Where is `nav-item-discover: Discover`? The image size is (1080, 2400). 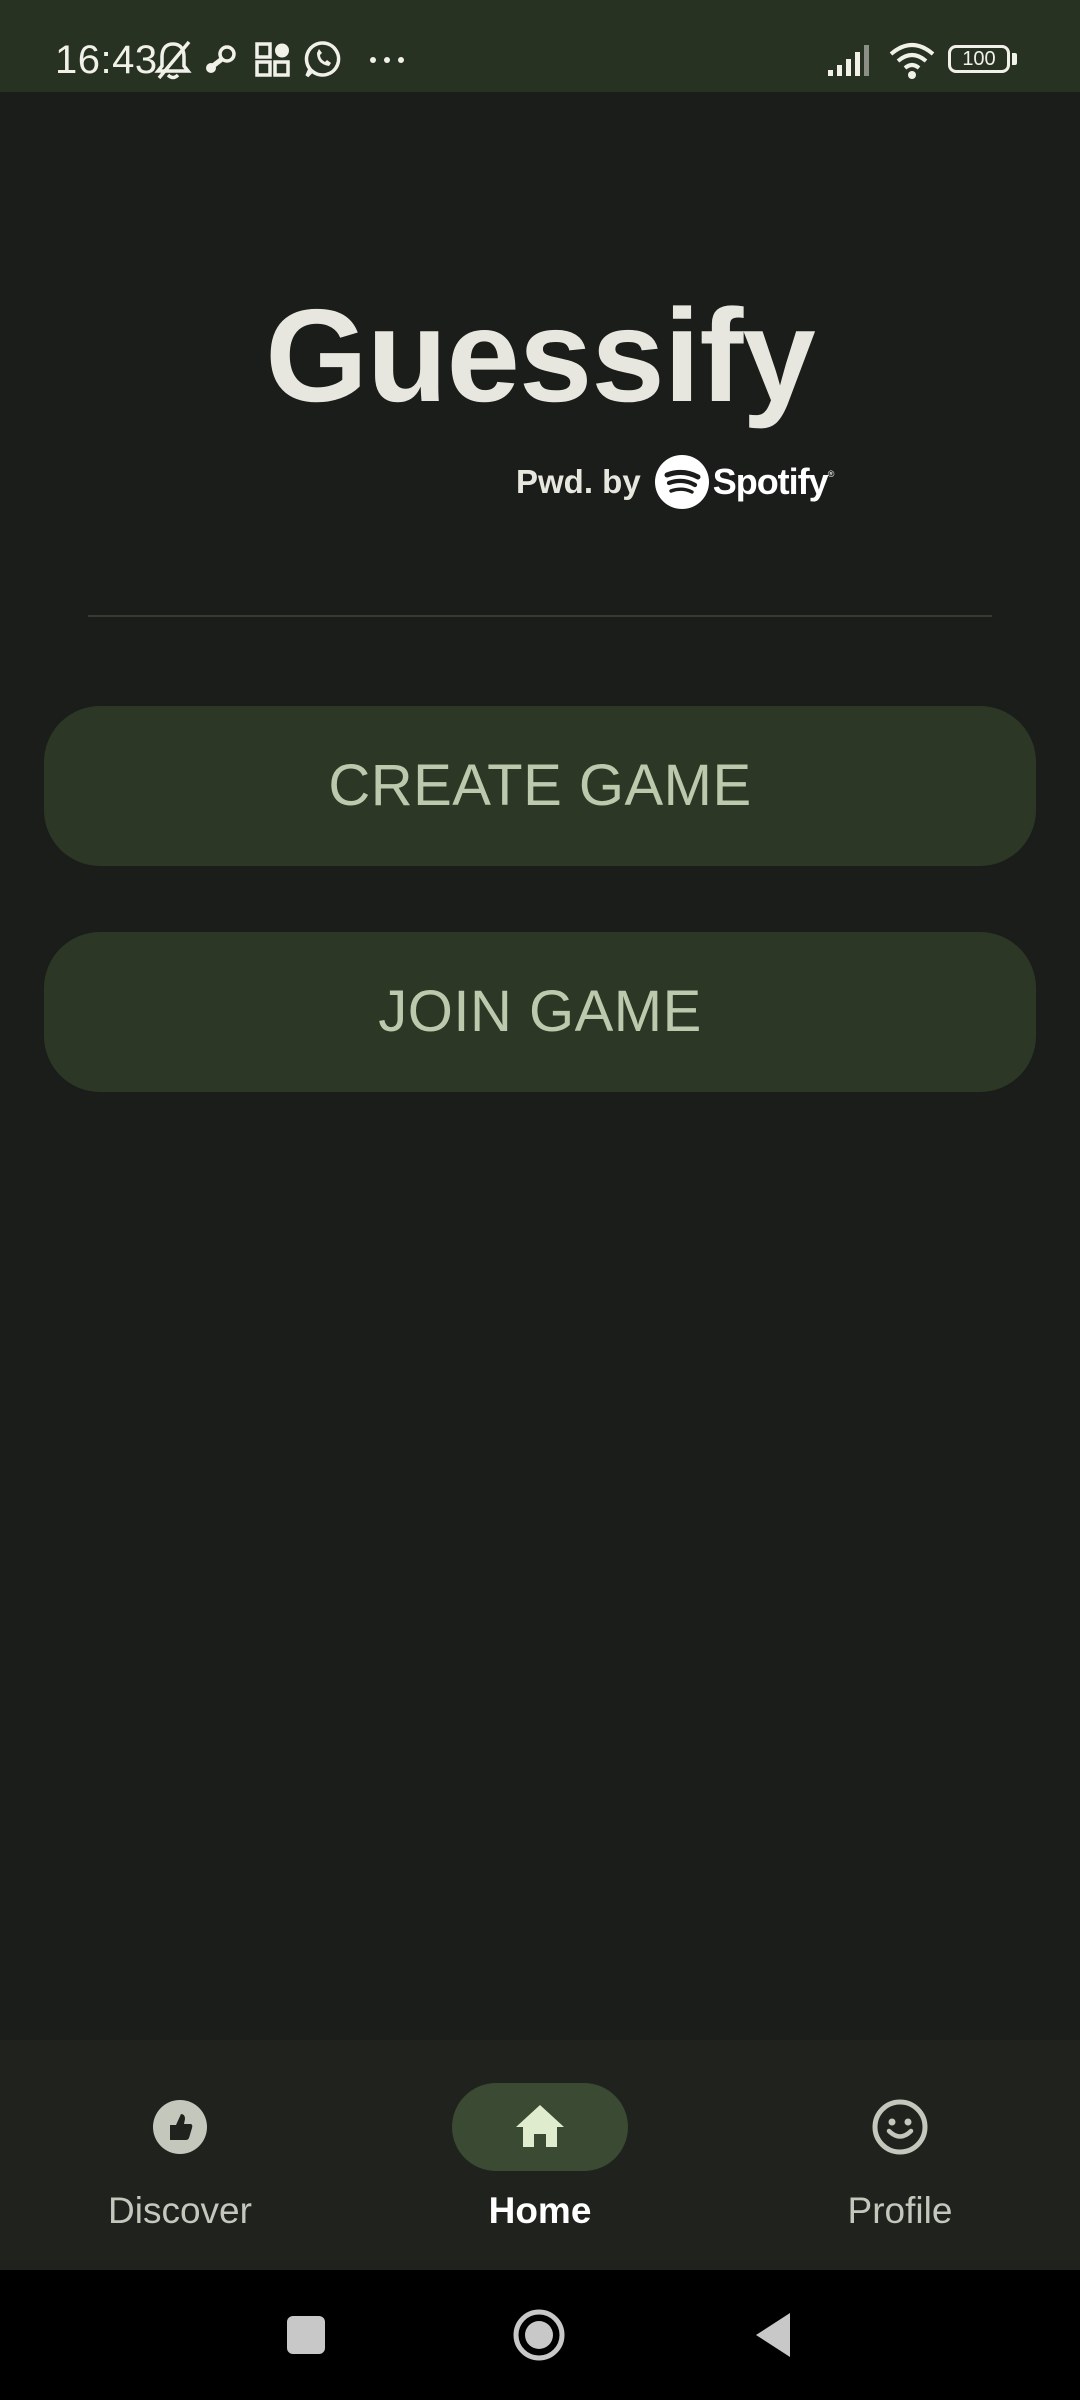
nav-item-discover: Discover is located at coordinates (180, 2155).